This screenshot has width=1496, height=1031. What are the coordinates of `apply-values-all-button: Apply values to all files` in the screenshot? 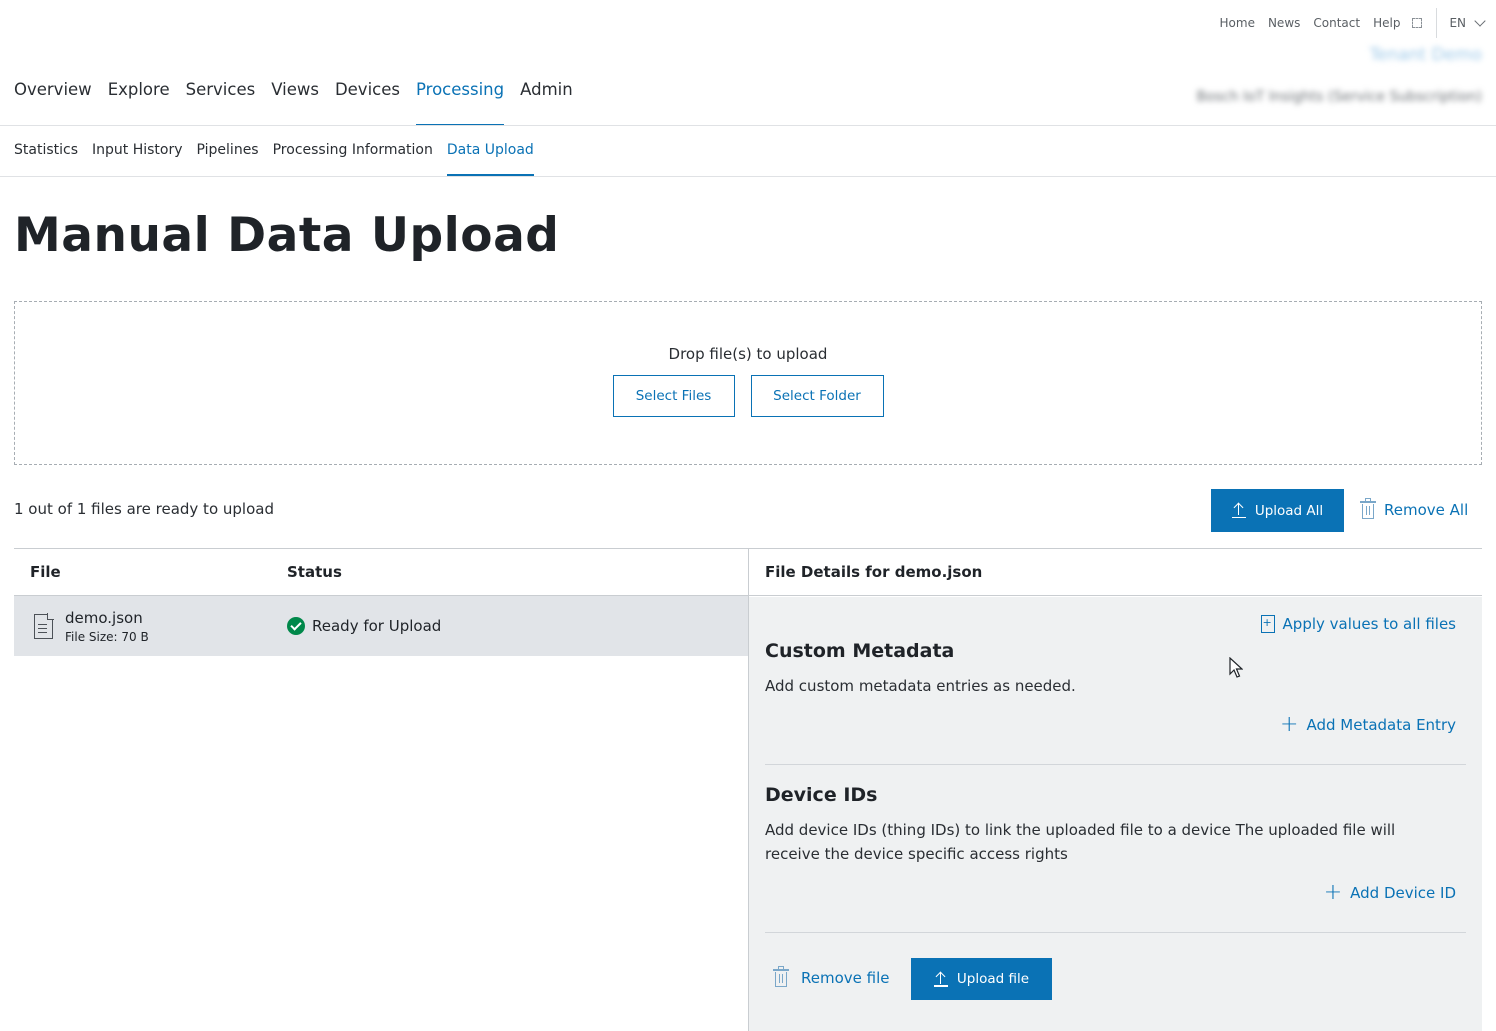 It's located at (1358, 624).